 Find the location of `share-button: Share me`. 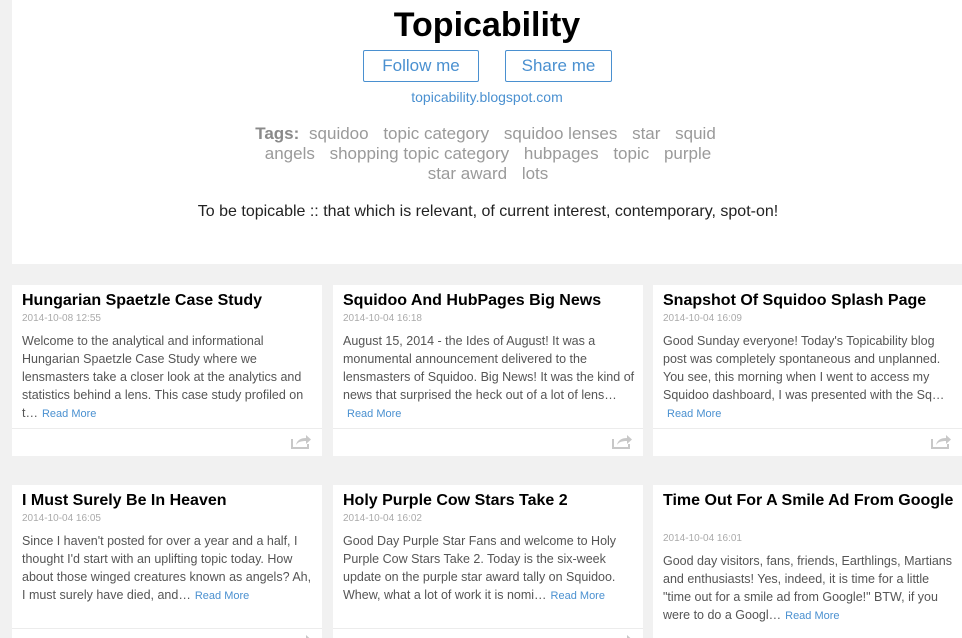

share-button: Share me is located at coordinates (558, 66).